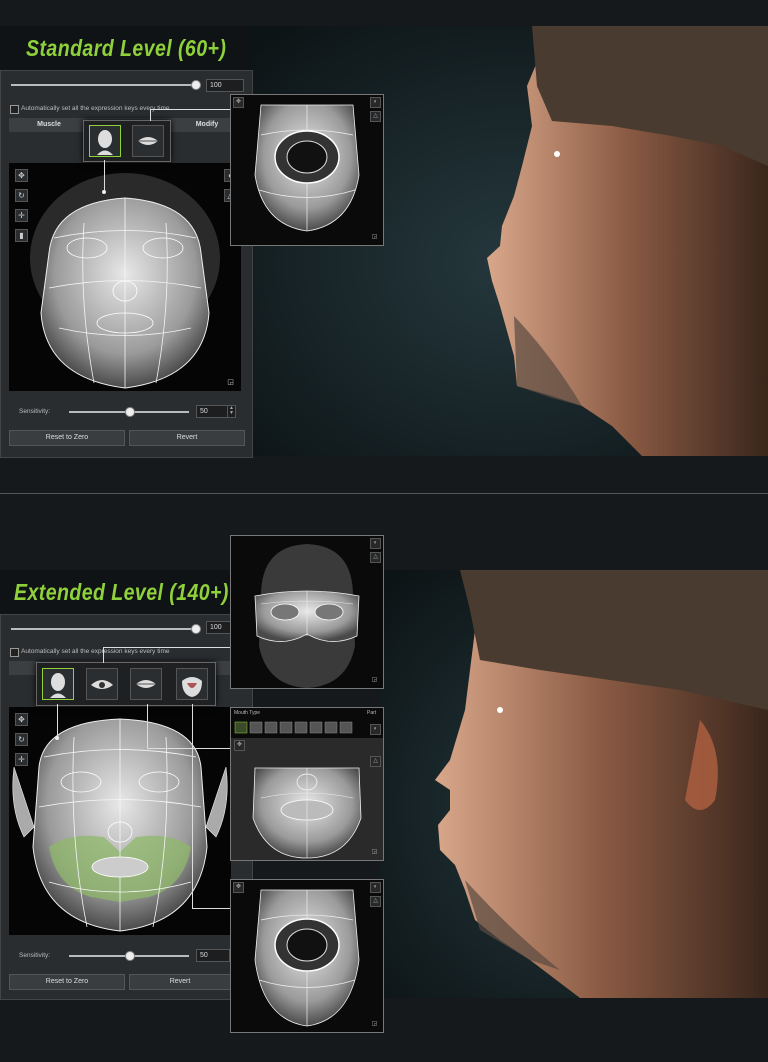 This screenshot has width=768, height=1062. What do you see at coordinates (213, 955) in the screenshot?
I see `sensitivity-value-box: 50` at bounding box center [213, 955].